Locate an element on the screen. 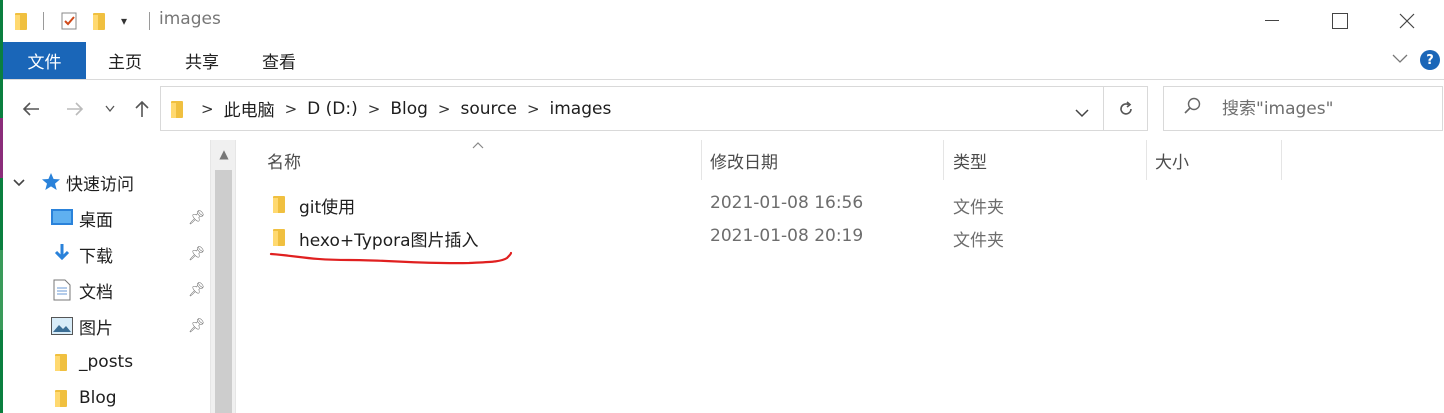 This screenshot has height=413, width=1444. address-bar: > 此电脑 > D (D:) > Blog > source > images is located at coordinates (632, 108).